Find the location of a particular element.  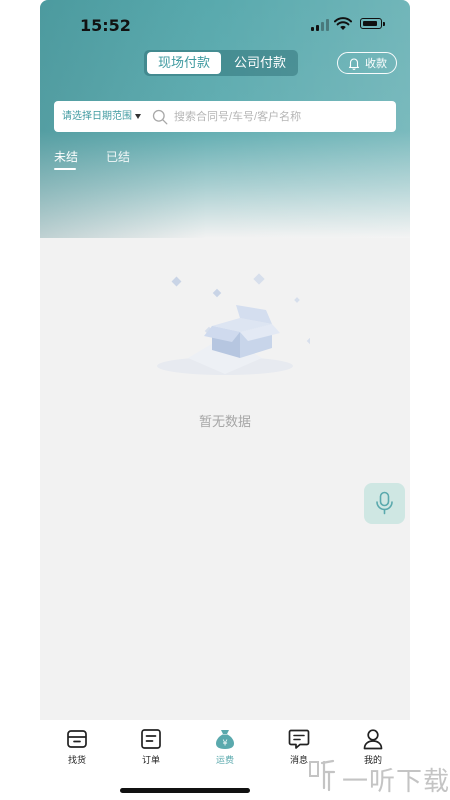

microphone-icon is located at coordinates (384, 503).